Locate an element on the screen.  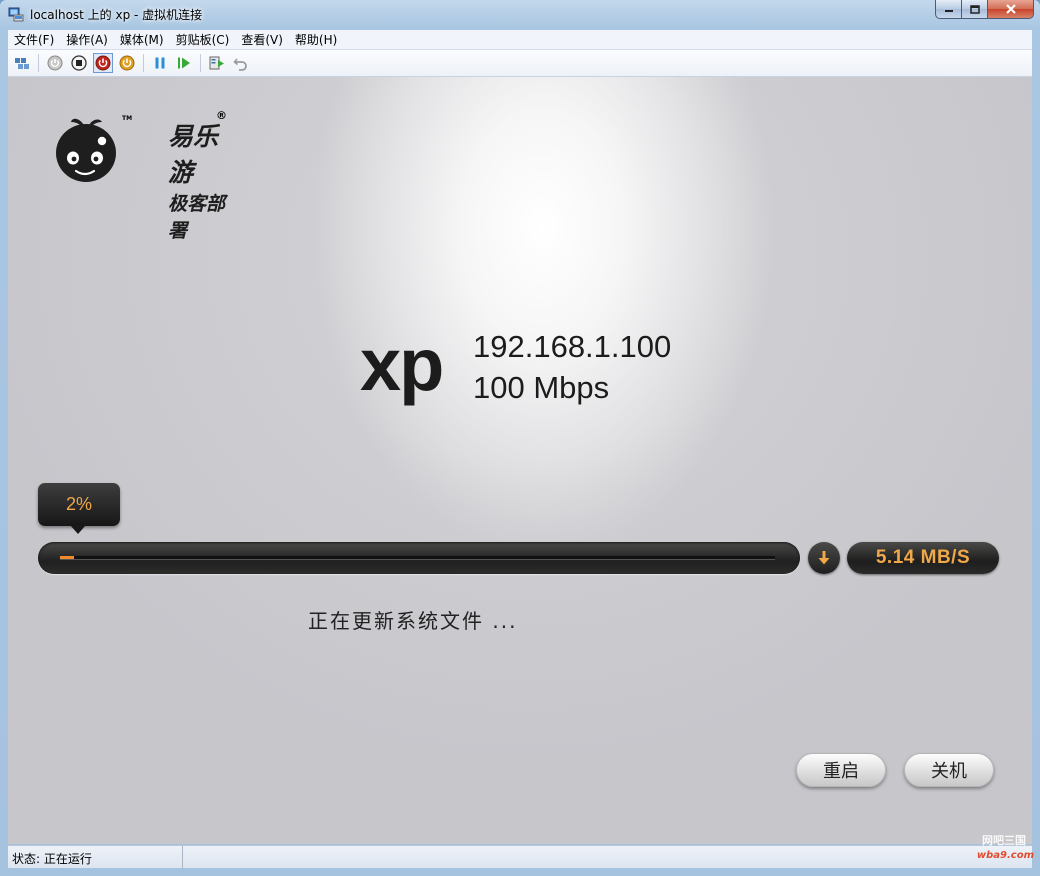
progress-percent-tooltip: 2% is located at coordinates (79, 508).